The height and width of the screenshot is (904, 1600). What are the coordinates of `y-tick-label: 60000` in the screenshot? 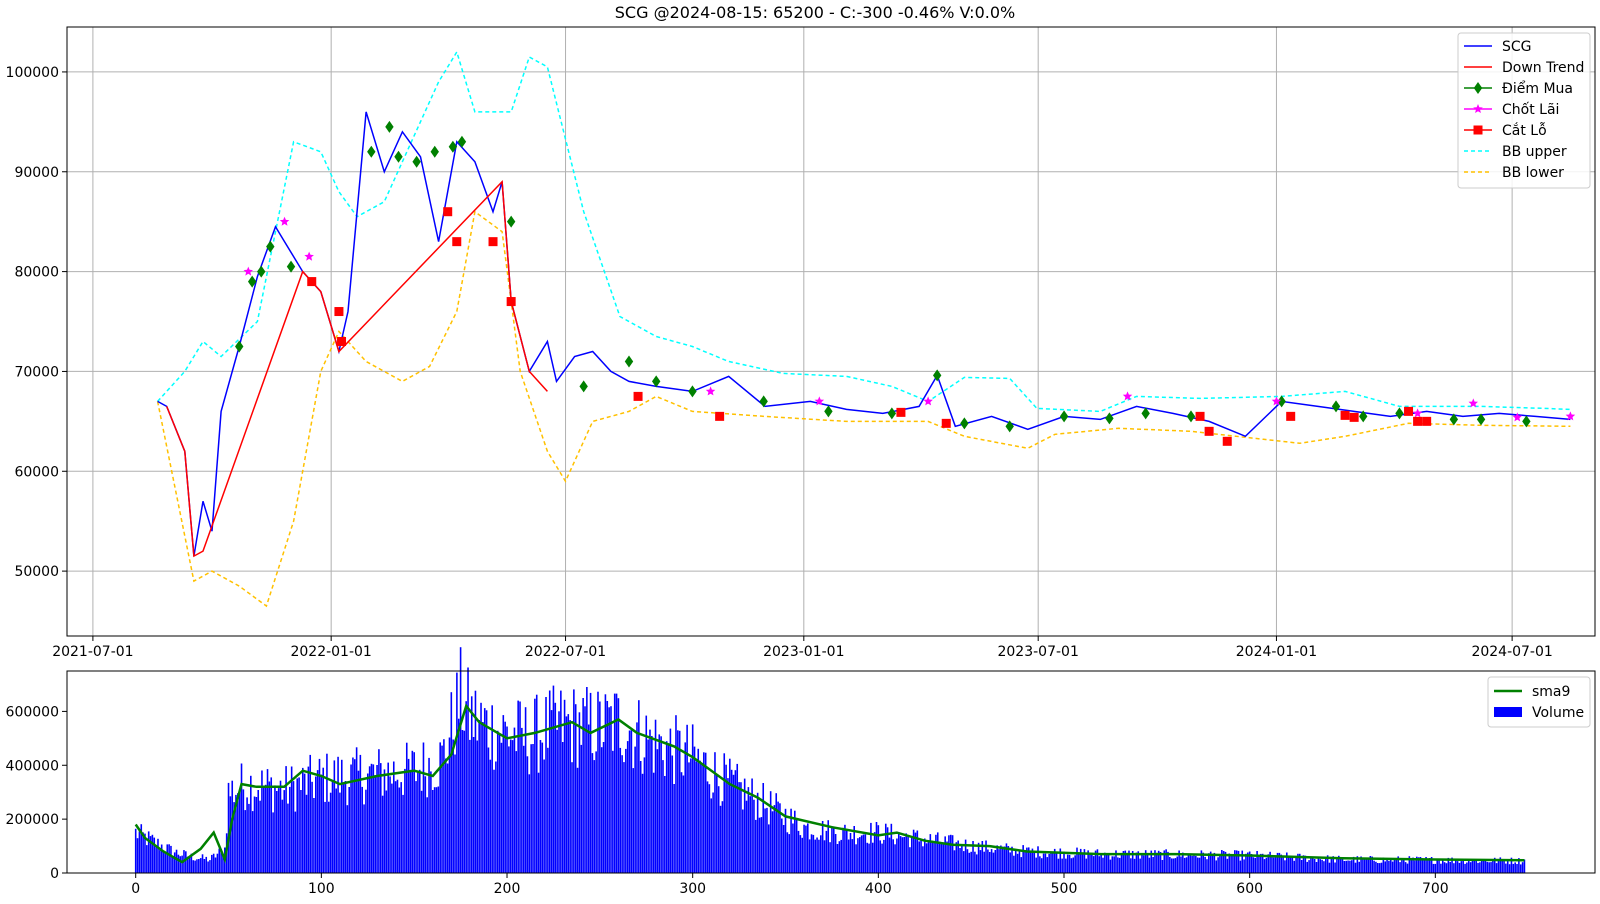 It's located at (36, 472).